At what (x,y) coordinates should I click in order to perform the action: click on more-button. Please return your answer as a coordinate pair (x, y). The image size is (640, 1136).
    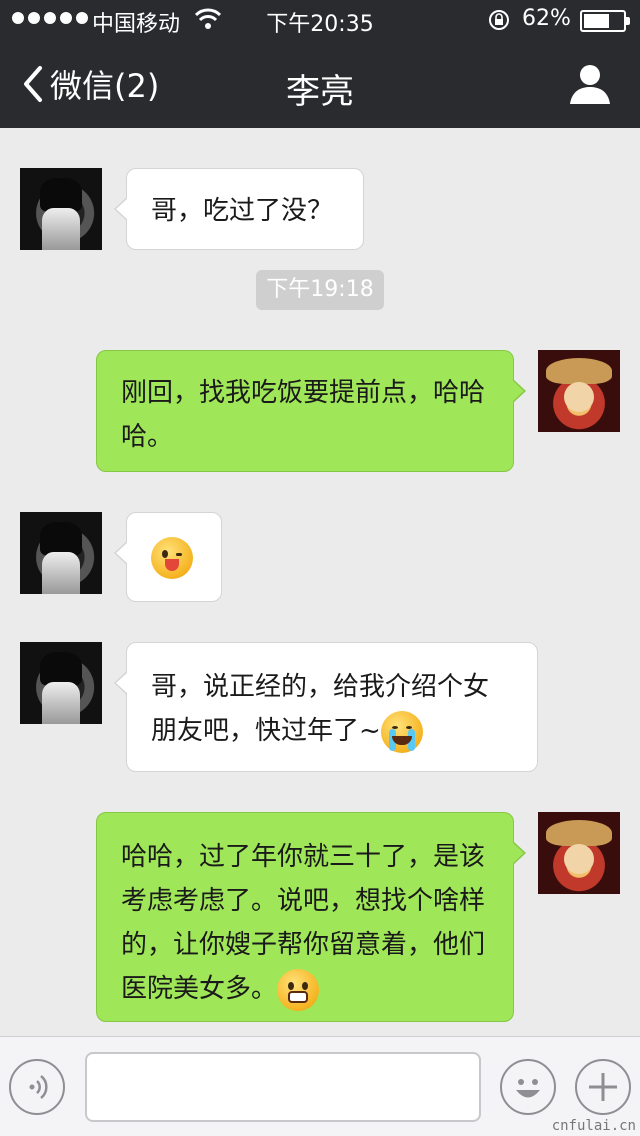
    Looking at the image, I should click on (603, 1087).